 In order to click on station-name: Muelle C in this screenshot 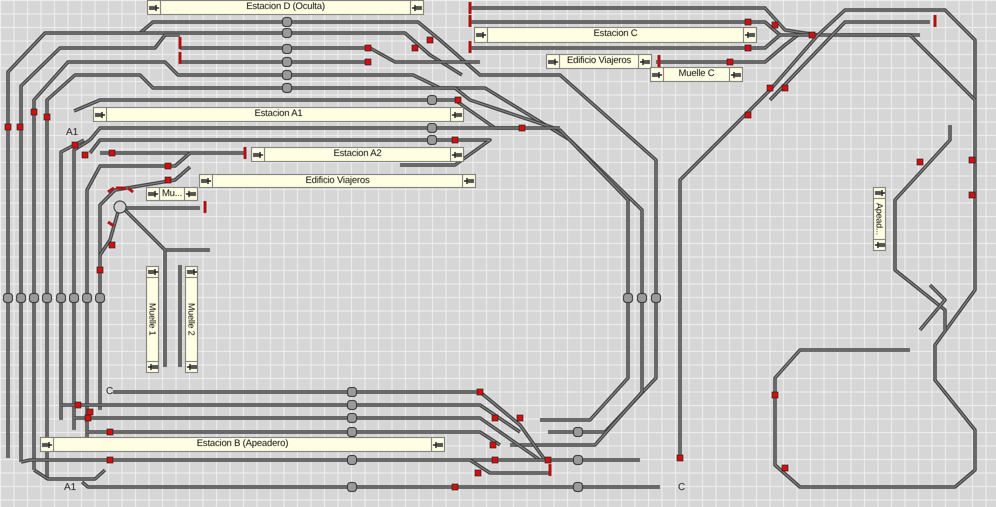, I will do `click(696, 74)`.